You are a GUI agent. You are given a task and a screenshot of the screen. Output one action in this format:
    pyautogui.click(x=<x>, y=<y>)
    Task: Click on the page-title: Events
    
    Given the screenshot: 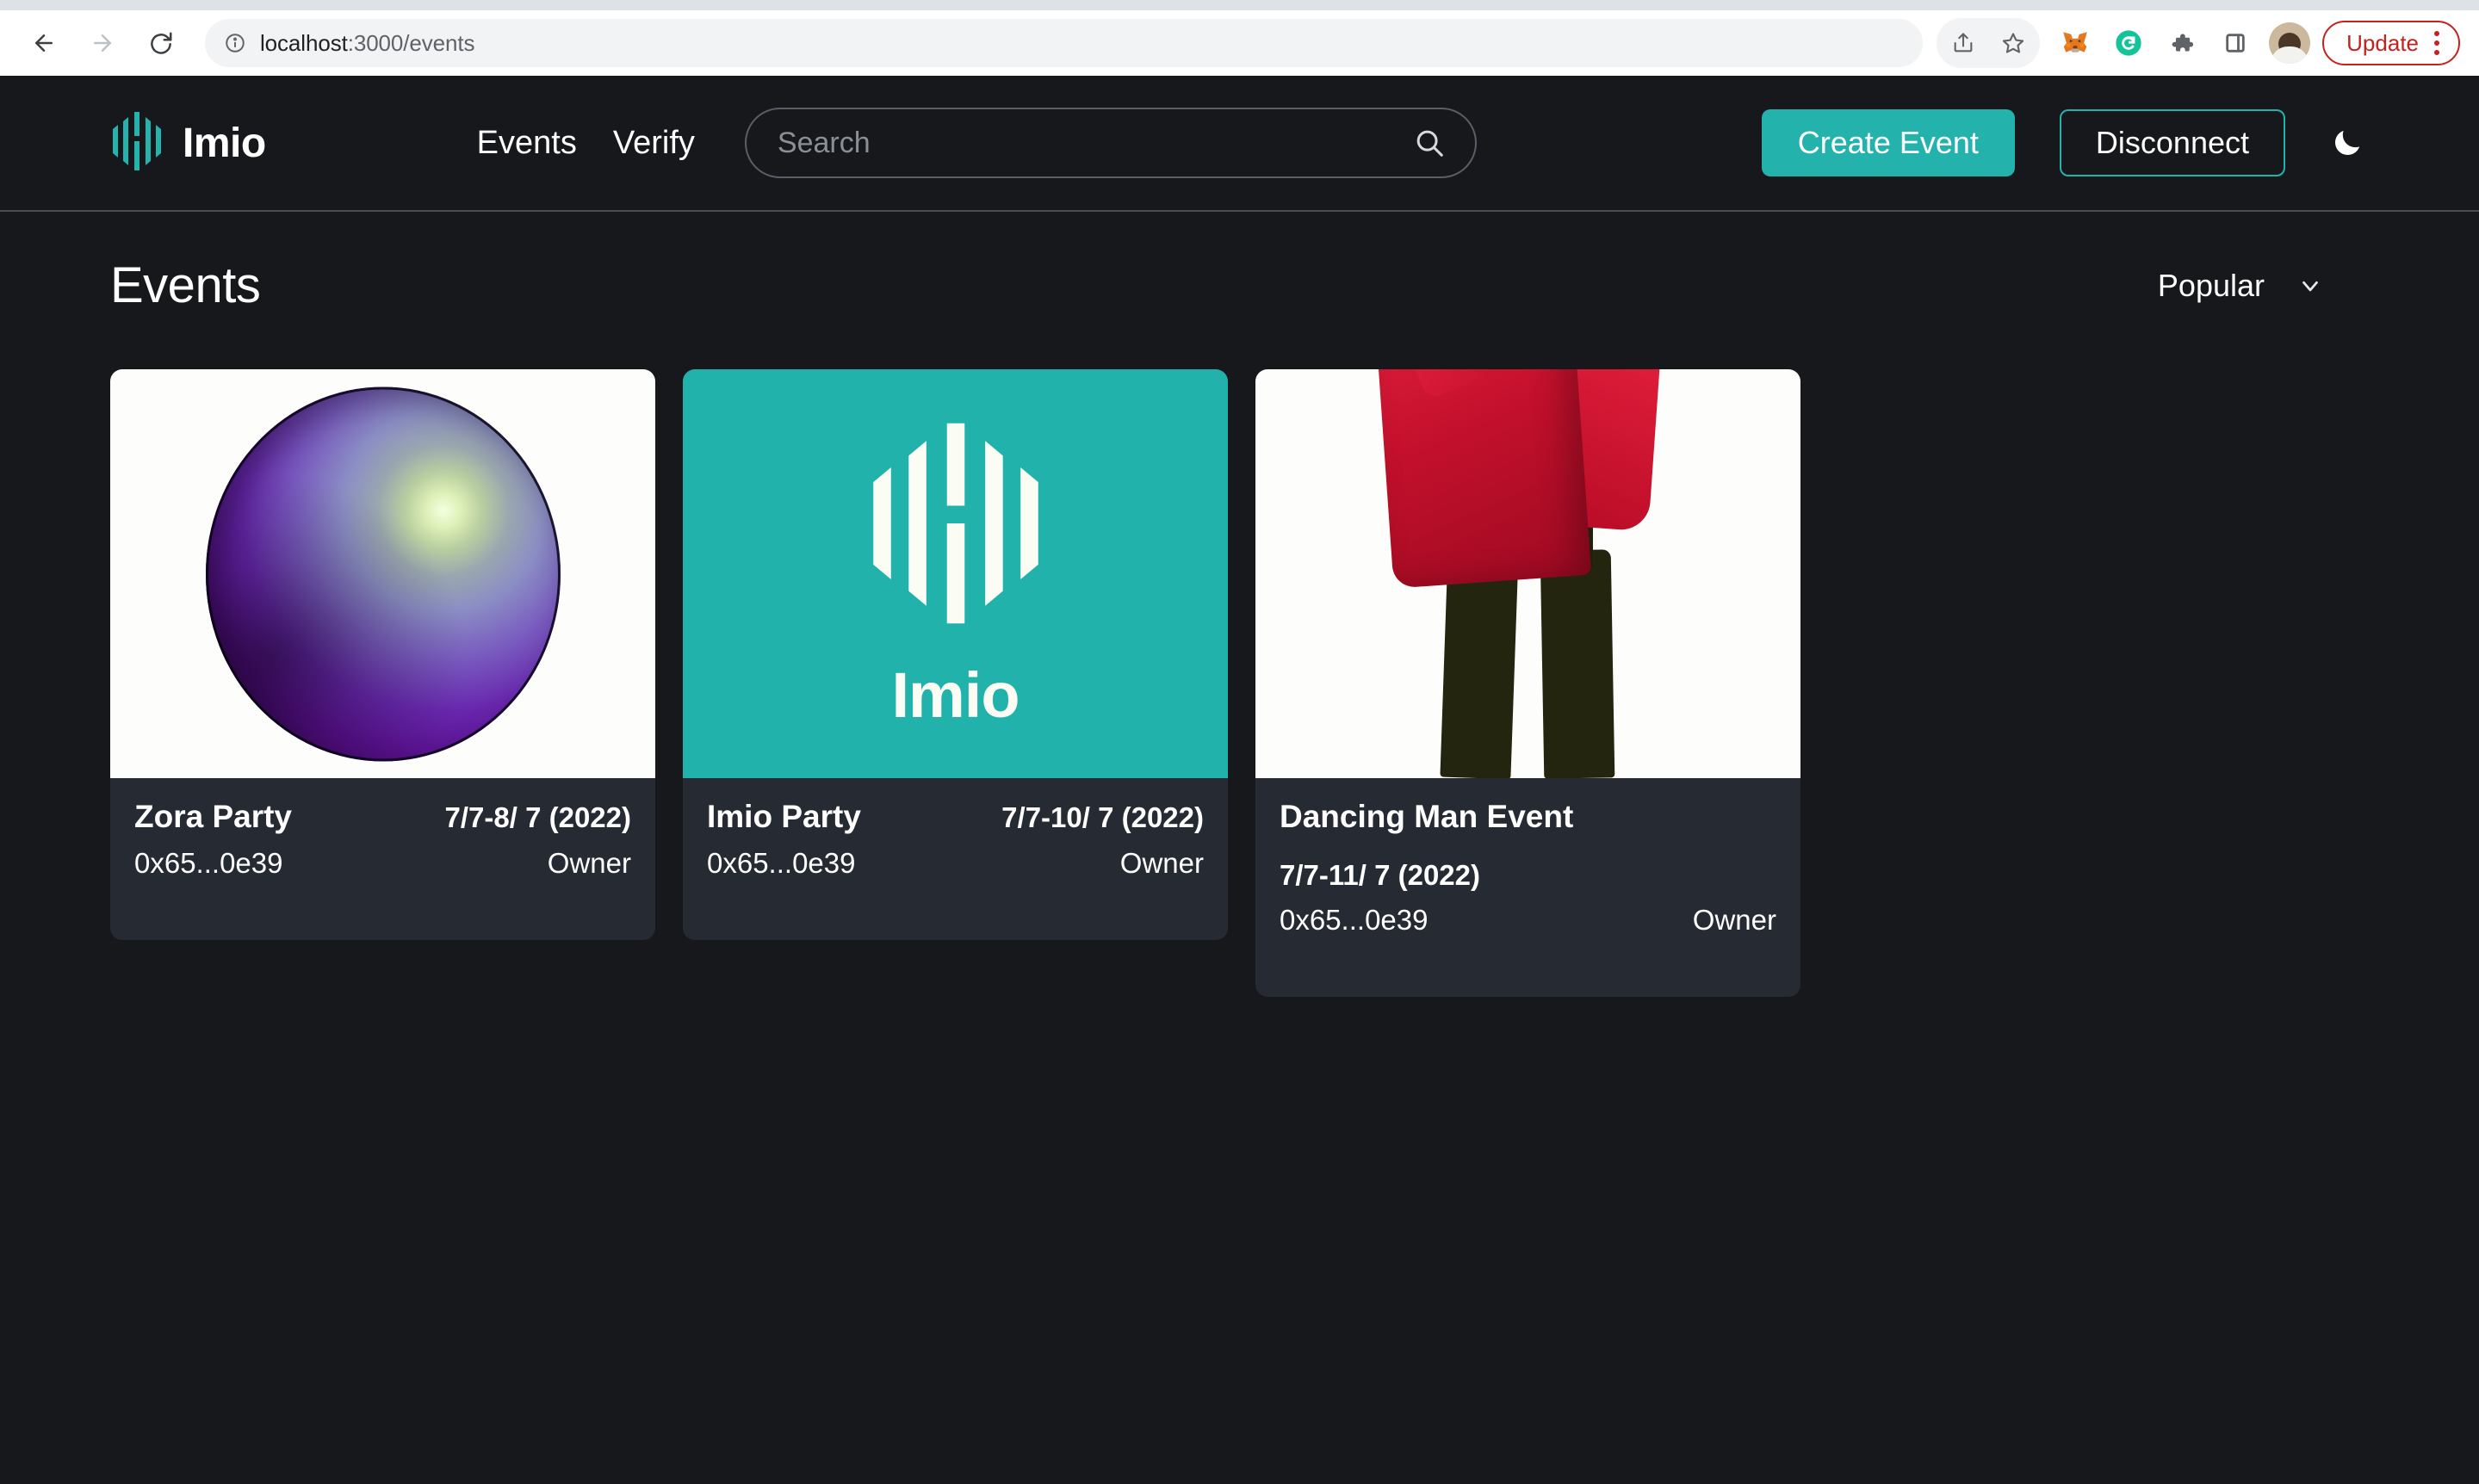 What is the action you would take?
    pyautogui.click(x=185, y=285)
    